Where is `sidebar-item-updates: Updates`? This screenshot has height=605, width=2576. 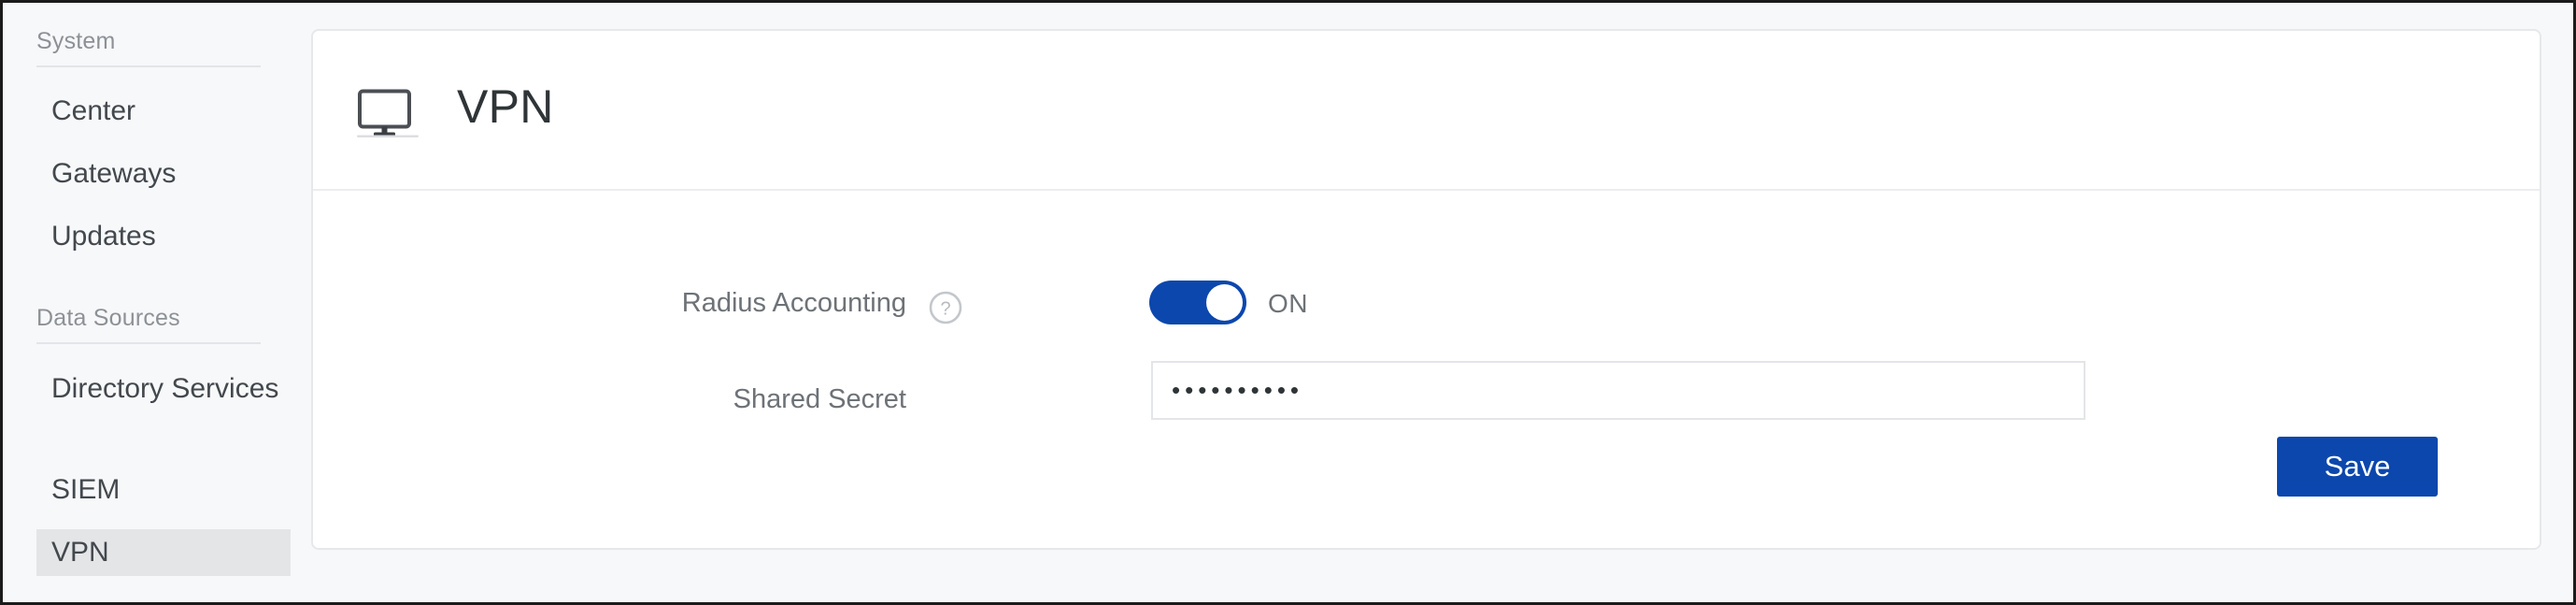
sidebar-item-updates: Updates is located at coordinates (163, 236).